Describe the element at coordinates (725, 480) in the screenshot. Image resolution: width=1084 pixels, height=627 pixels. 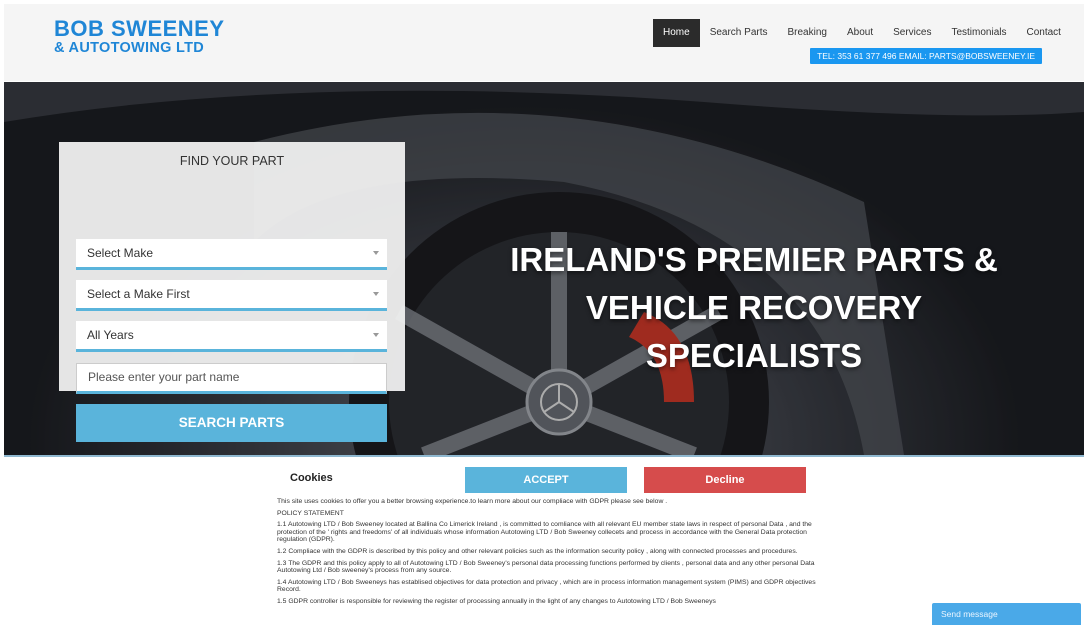
I see `decline-cookies-button: Decline` at that location.